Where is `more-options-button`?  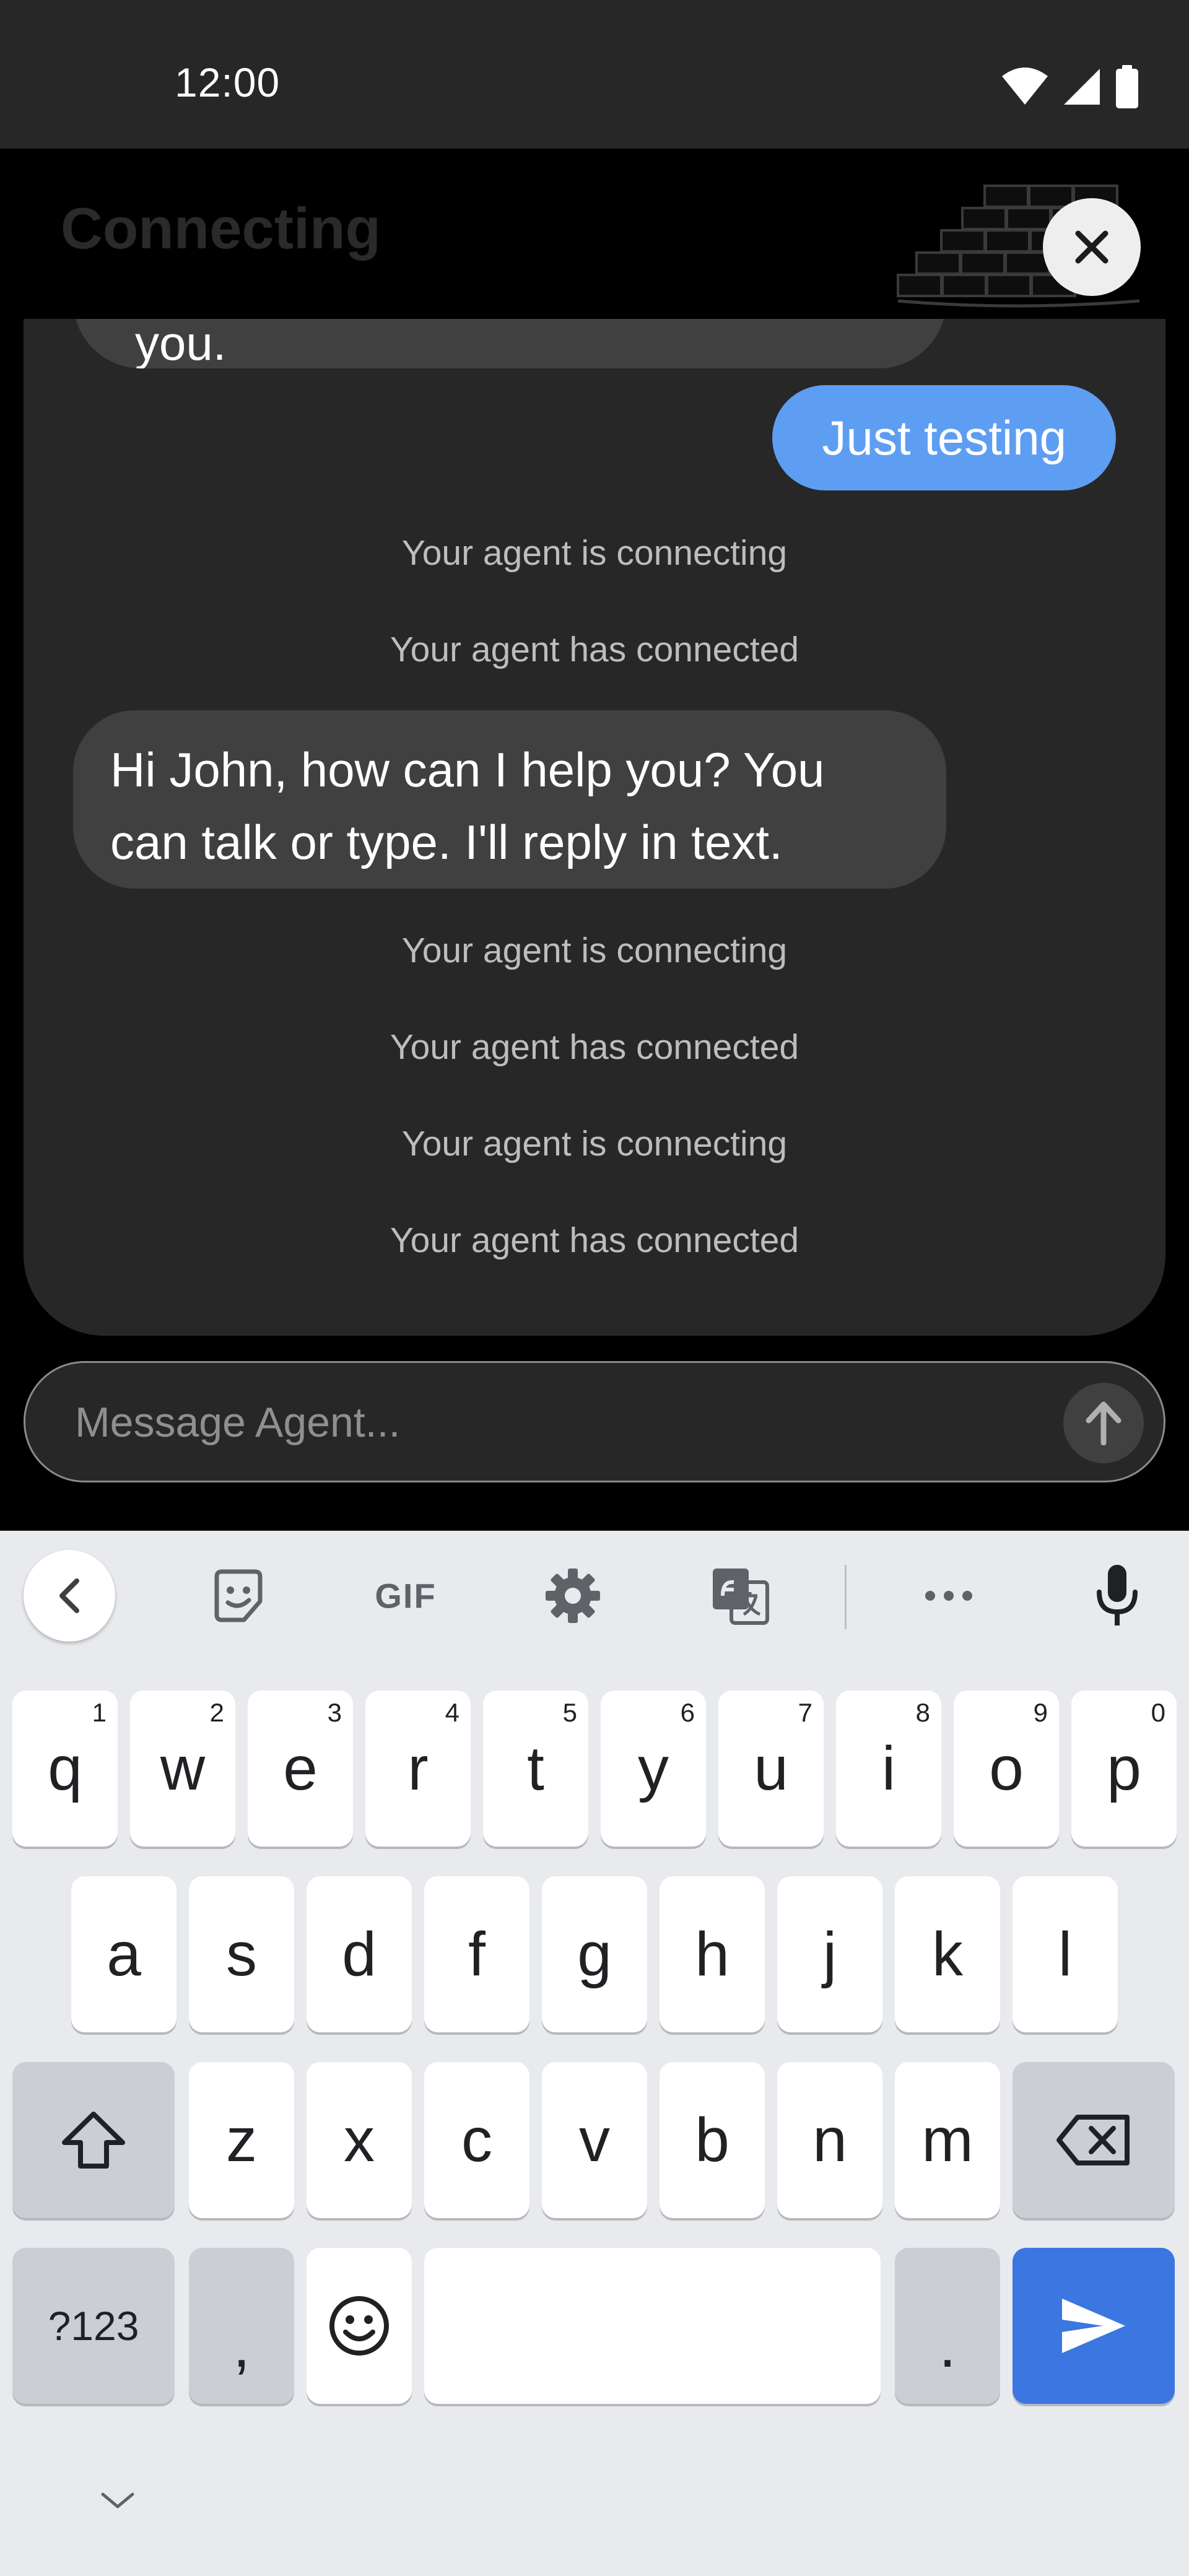
more-options-button is located at coordinates (948, 1596).